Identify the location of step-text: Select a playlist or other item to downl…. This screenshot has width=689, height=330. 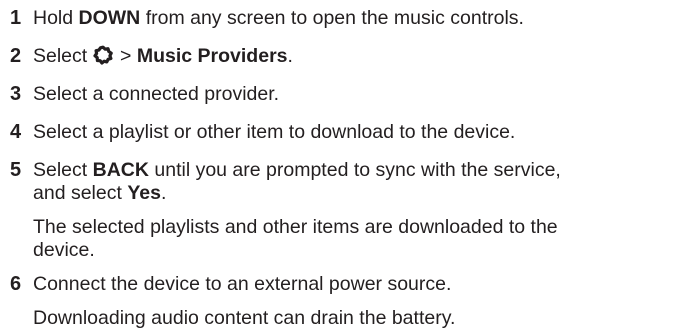
(274, 132).